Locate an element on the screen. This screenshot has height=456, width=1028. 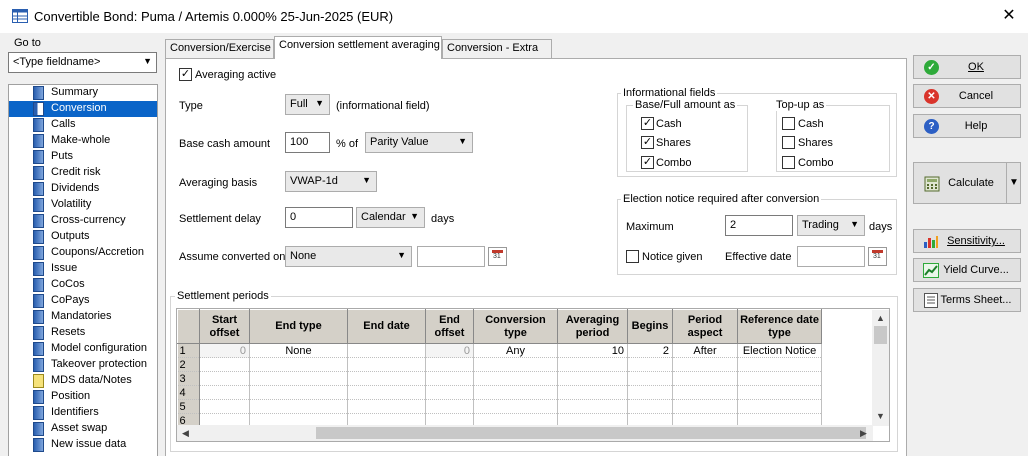
table-cell: 2 is located at coordinates (650, 350).